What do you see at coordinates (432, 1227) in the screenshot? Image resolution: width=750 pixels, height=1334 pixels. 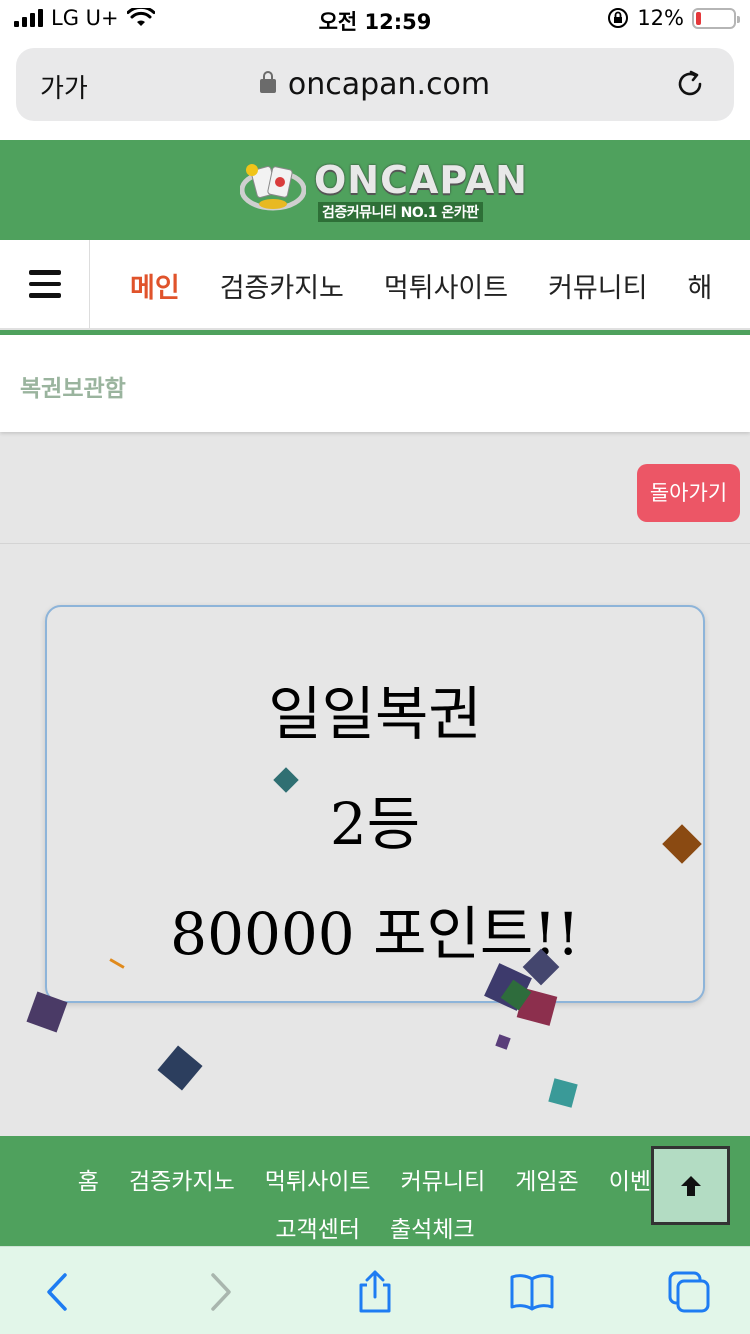 I see `footer-link-attendance: 출석체크` at bounding box center [432, 1227].